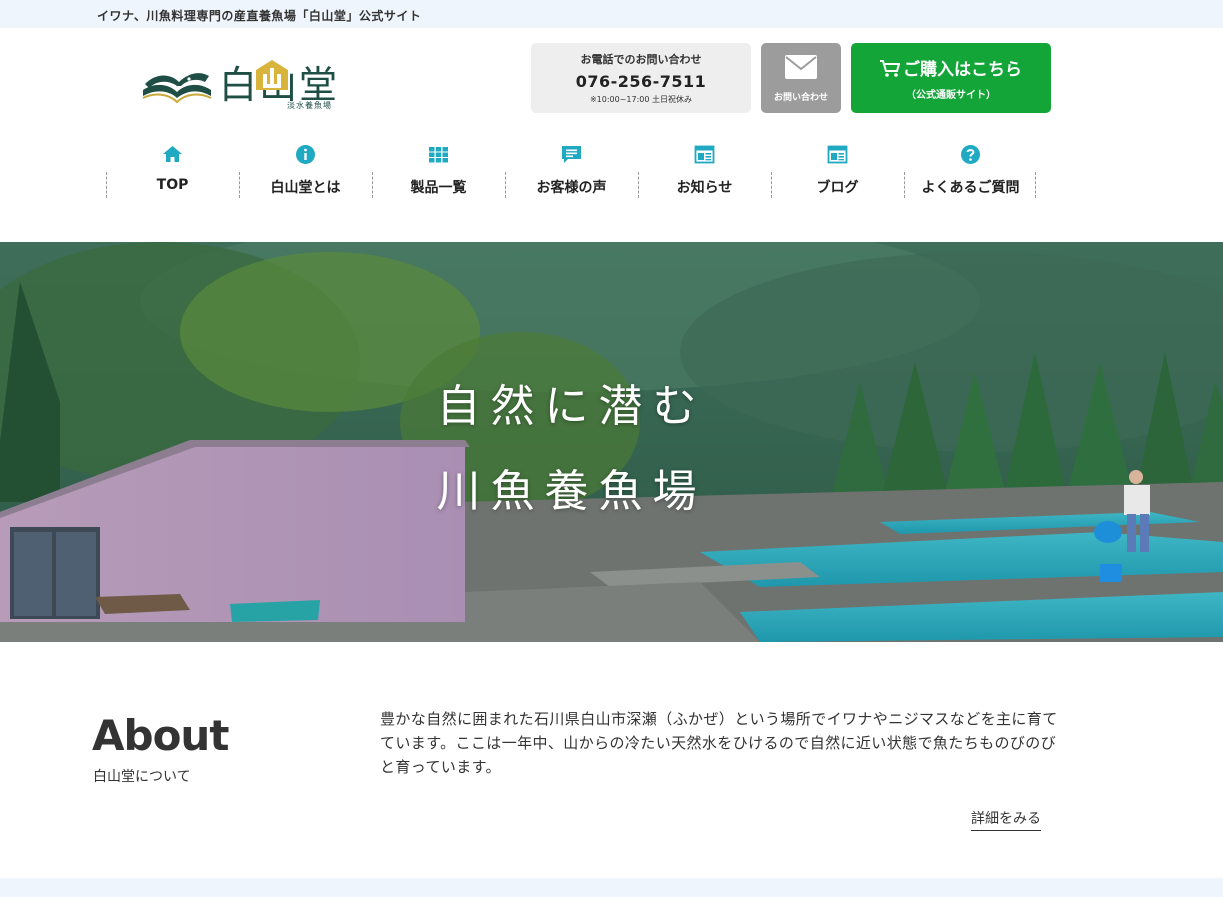  What do you see at coordinates (172, 170) in the screenshot?
I see `nav-item-top: TOP` at bounding box center [172, 170].